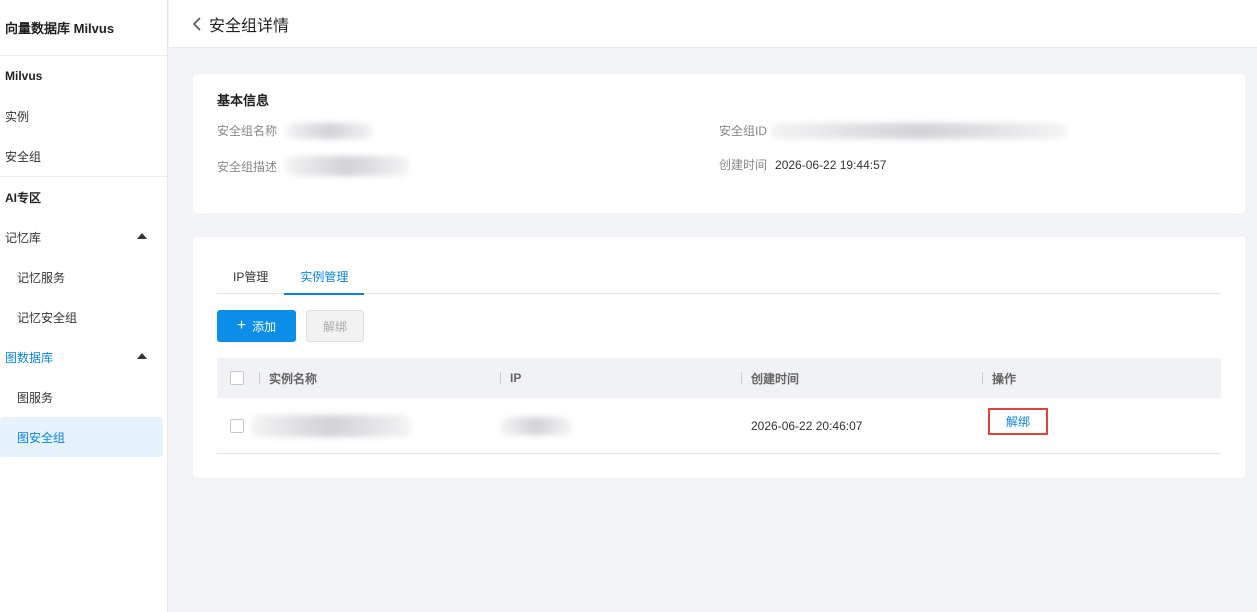  Describe the element at coordinates (719, 378) in the screenshot. I see `table-header: 实例名称 IP 创建时间 操作` at that location.